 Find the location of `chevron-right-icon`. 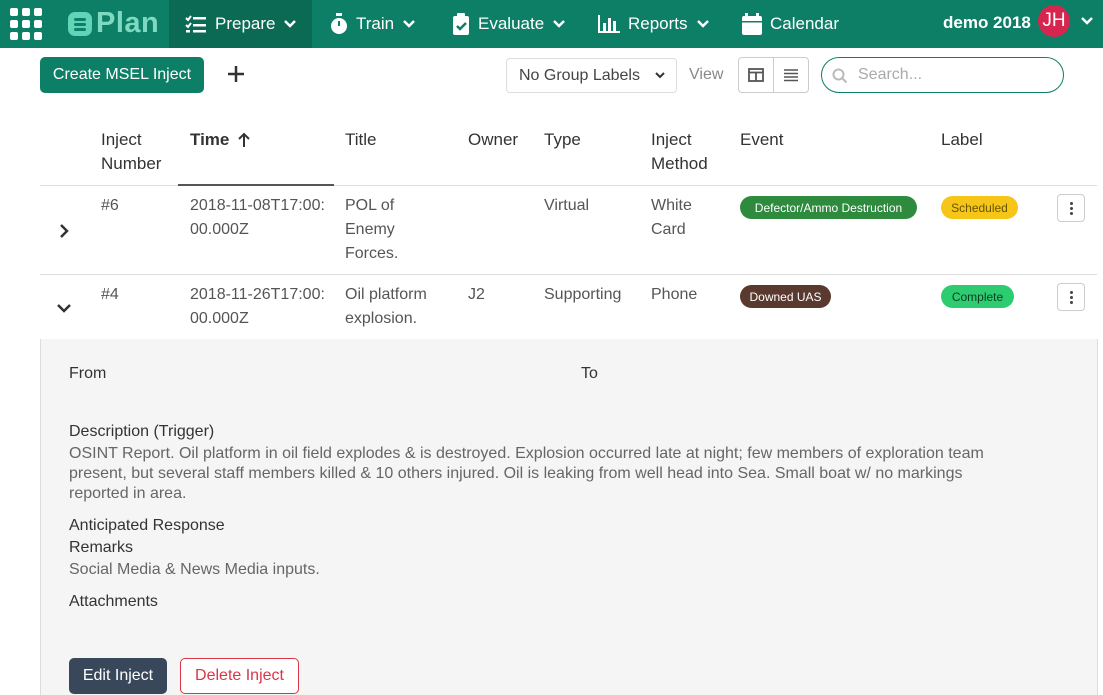

chevron-right-icon is located at coordinates (64, 231).